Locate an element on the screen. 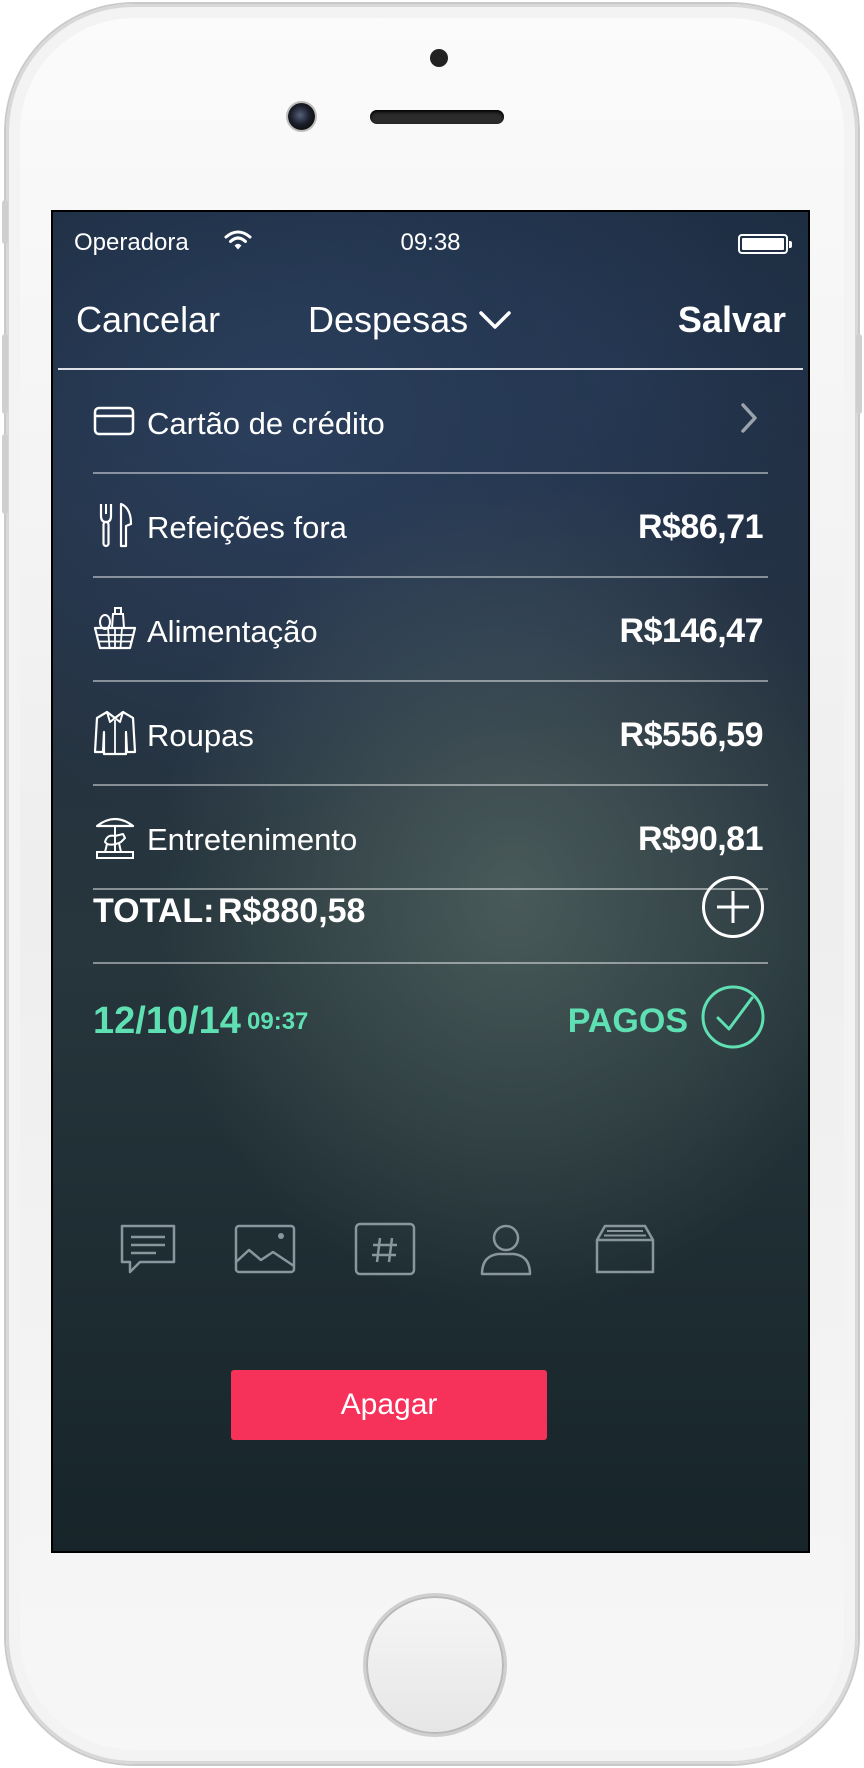  earpiece-speaker is located at coordinates (437, 117).